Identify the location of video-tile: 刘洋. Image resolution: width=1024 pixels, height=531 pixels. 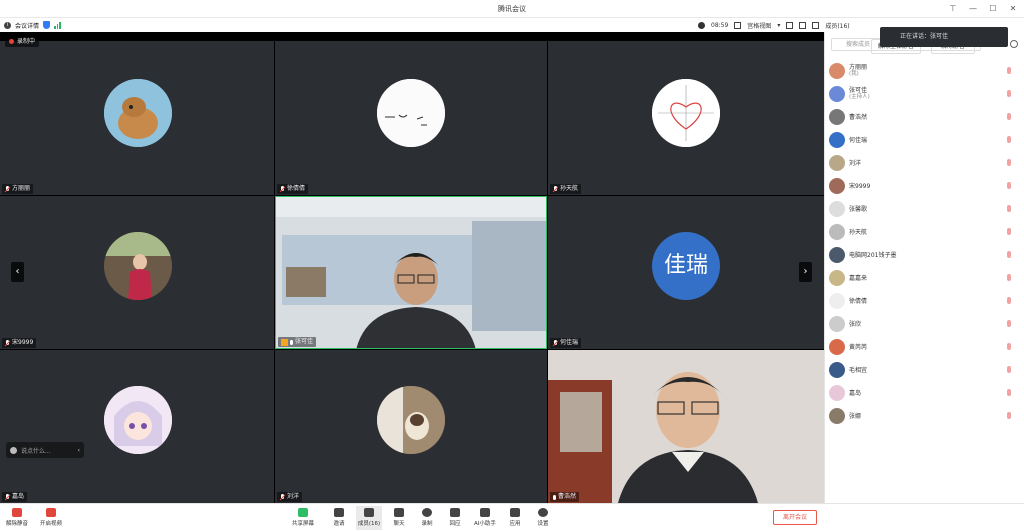
(411, 426).